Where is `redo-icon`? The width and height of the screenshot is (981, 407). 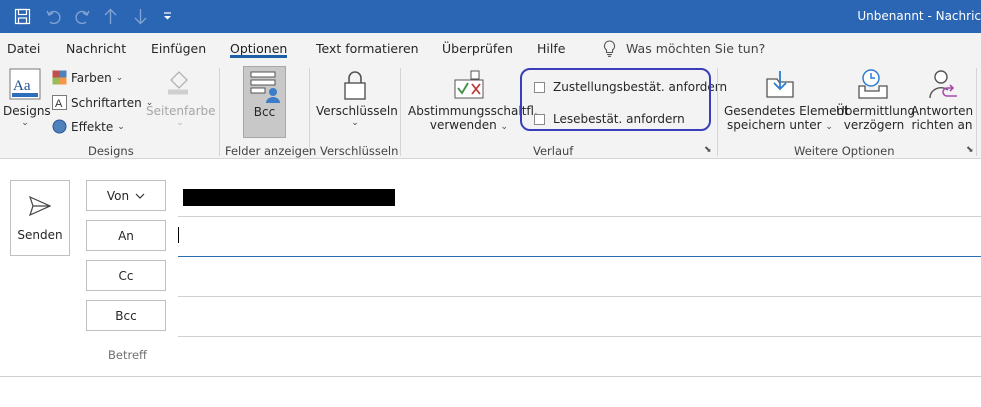
redo-icon is located at coordinates (82, 16).